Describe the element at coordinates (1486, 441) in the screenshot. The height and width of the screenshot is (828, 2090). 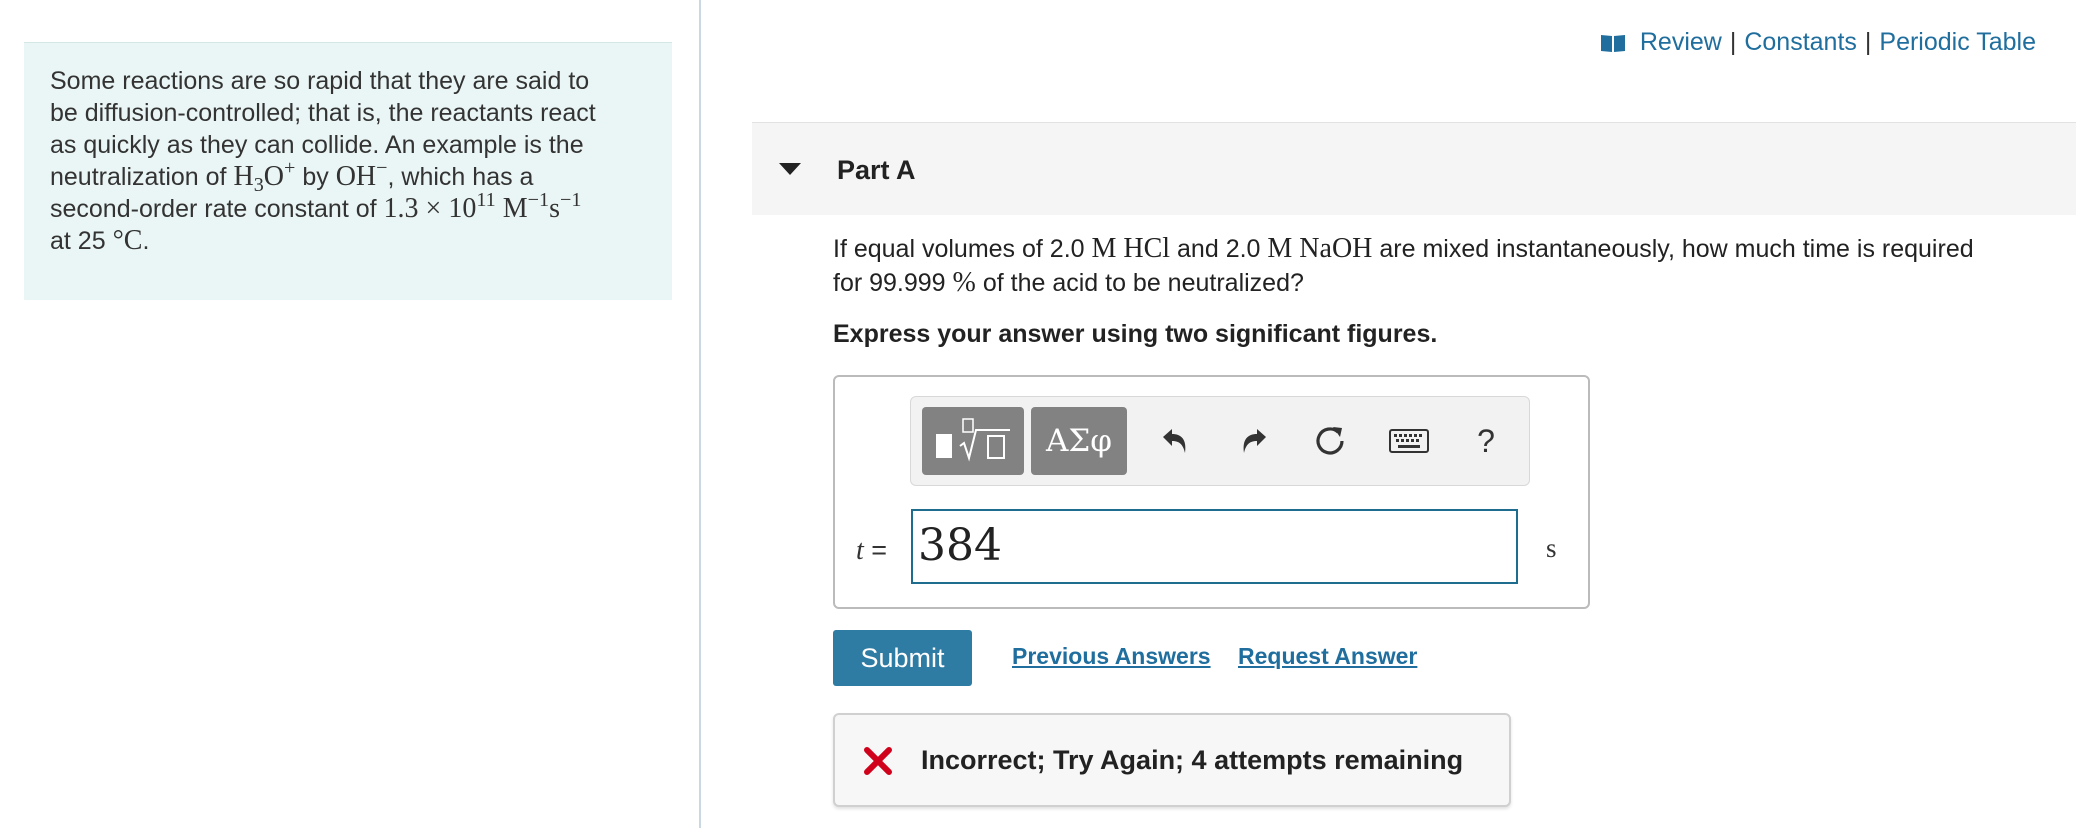
I see `help-button: ?` at that location.